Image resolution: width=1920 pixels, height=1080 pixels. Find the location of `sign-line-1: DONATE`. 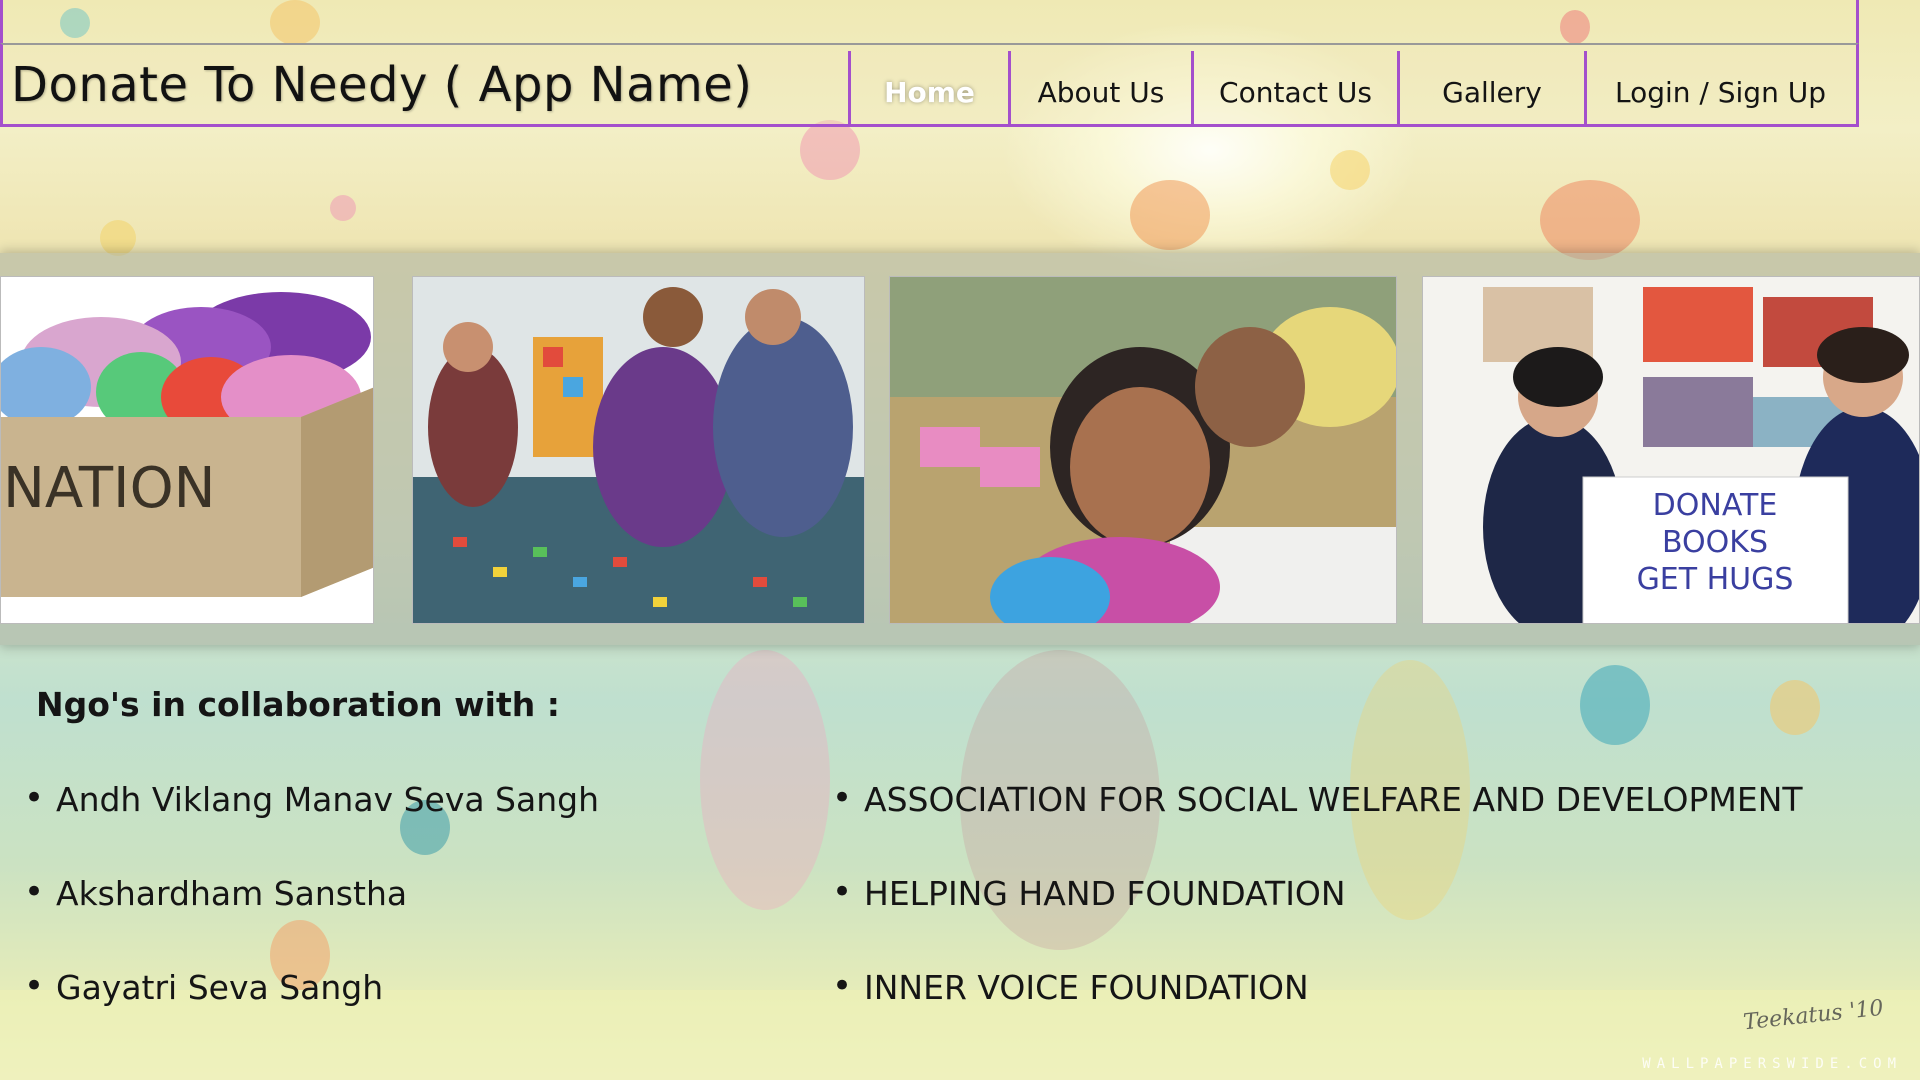

sign-line-1: DONATE is located at coordinates (1715, 505).